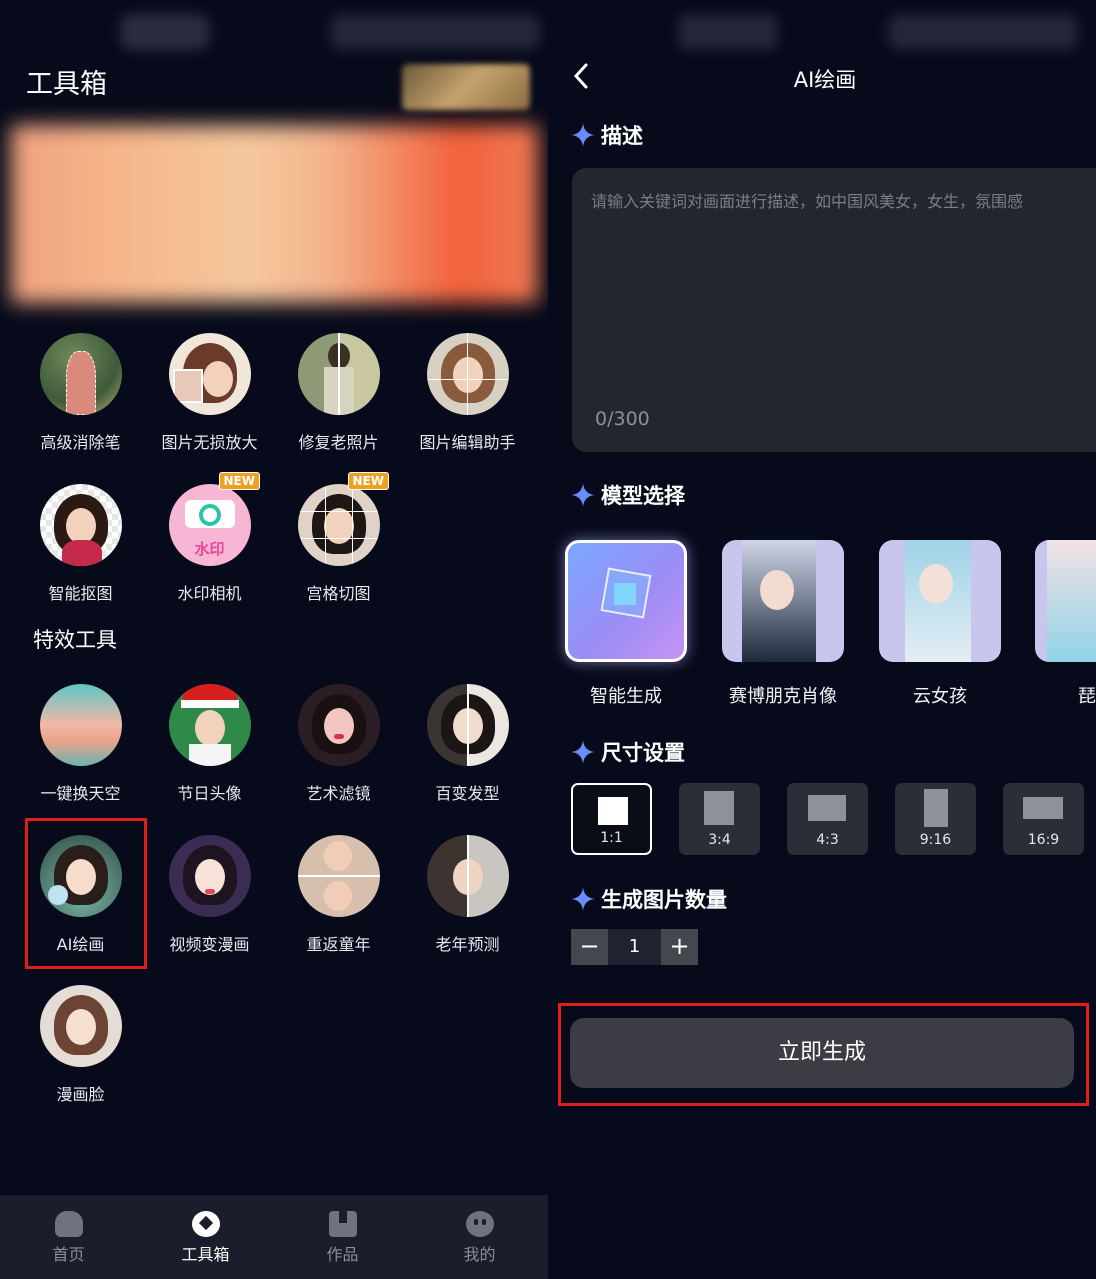  I want to click on highlight-box-generate, so click(823, 1054).